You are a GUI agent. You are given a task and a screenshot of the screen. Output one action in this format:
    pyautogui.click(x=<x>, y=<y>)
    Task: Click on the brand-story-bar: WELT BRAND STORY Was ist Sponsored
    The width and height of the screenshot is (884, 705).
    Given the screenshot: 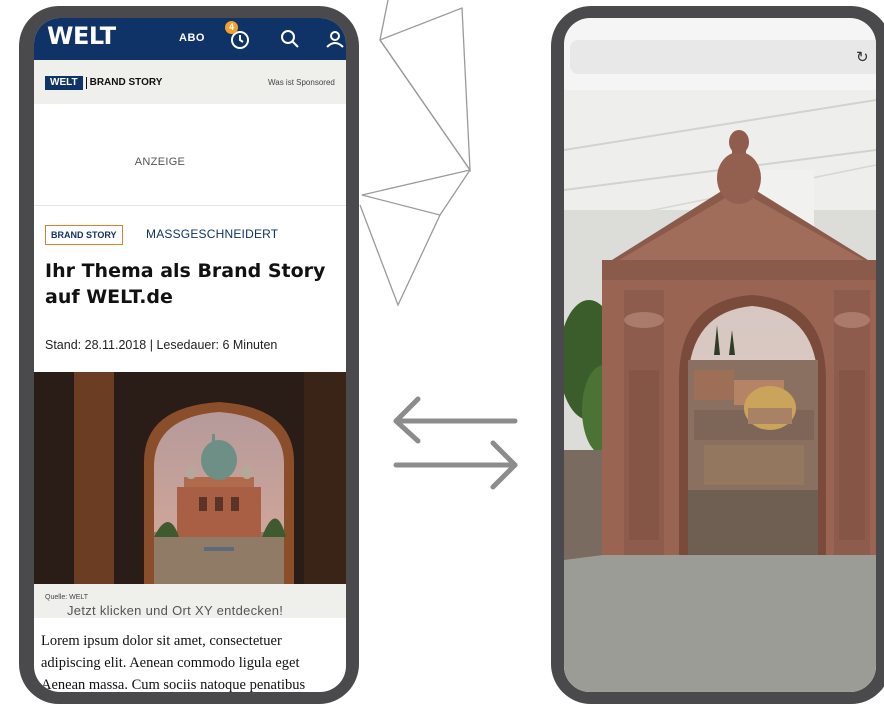 What is the action you would take?
    pyautogui.click(x=190, y=82)
    